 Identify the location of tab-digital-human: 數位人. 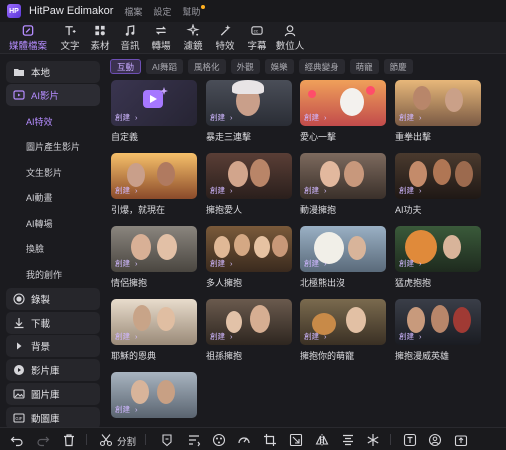
(290, 38).